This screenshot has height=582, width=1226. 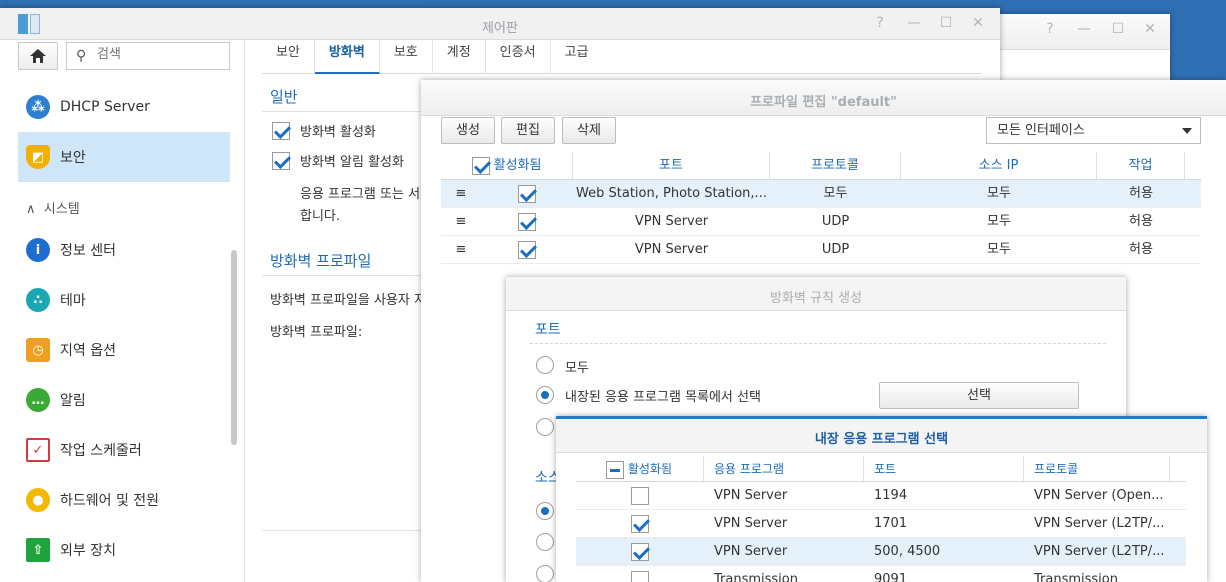 What do you see at coordinates (756, 577) in the screenshot?
I see `cell-app: Transmission` at bounding box center [756, 577].